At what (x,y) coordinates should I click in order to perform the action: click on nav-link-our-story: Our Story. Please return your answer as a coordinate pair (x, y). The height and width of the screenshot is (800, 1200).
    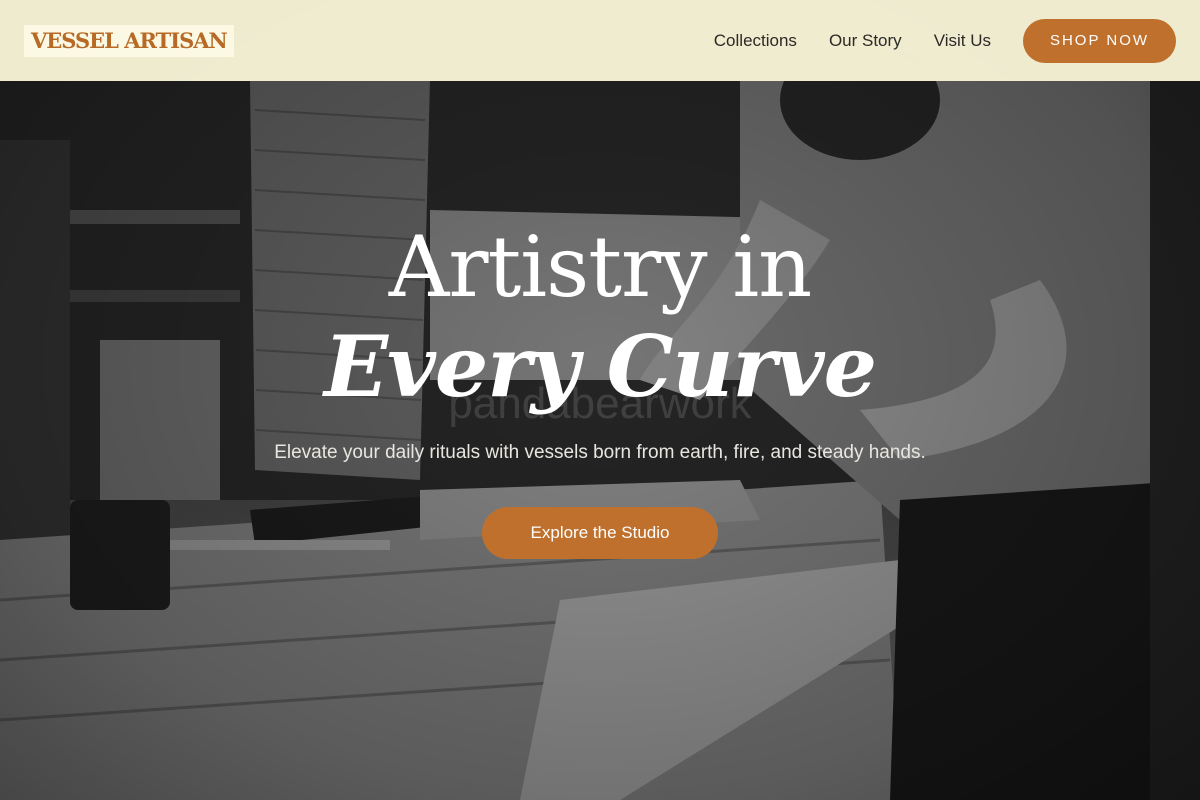
    Looking at the image, I should click on (865, 41).